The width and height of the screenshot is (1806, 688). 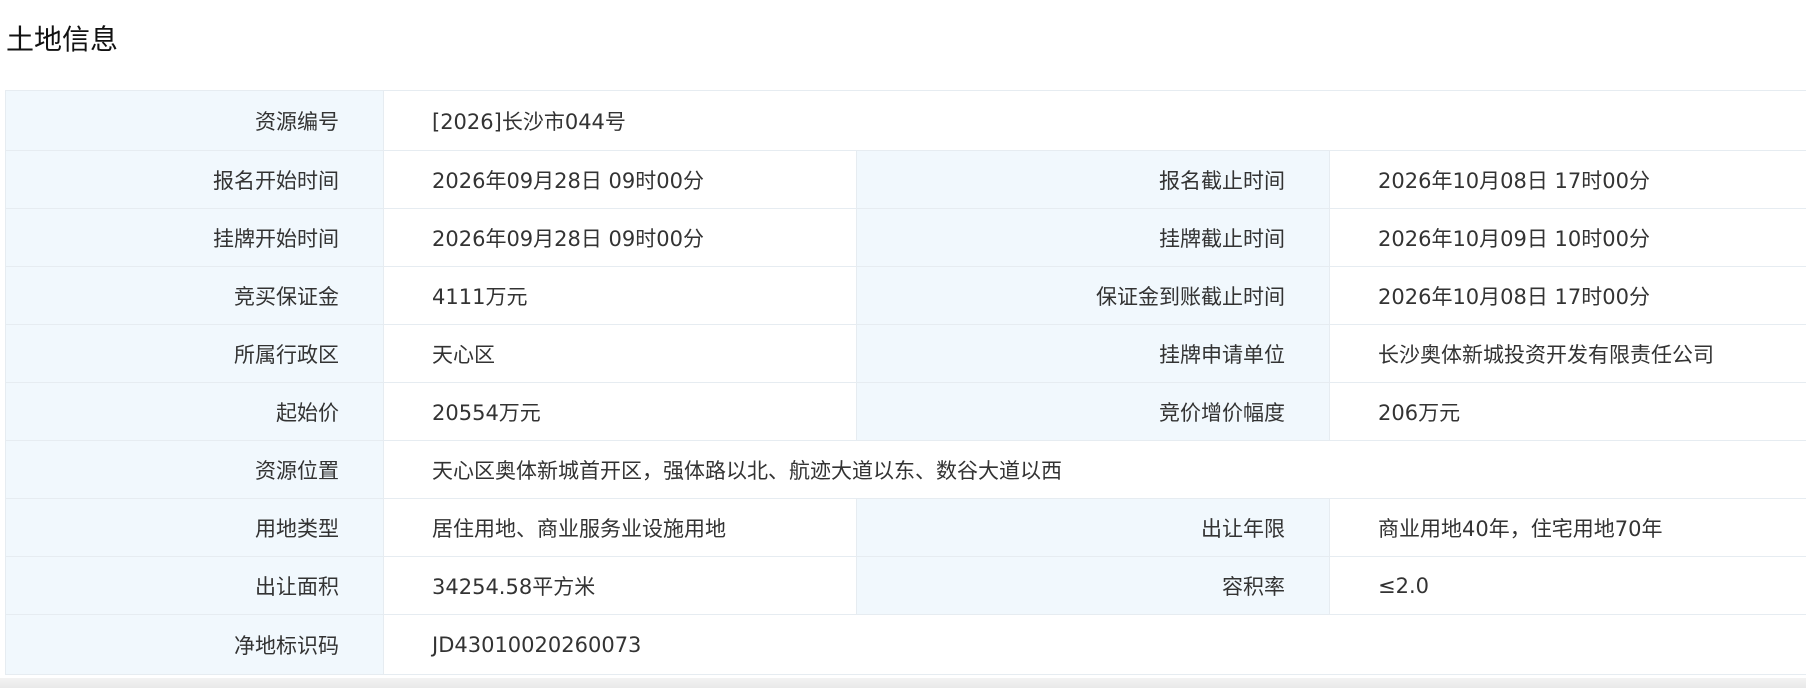 I want to click on value-net-land-code: JD43010020260073, so click(x=1094, y=644).